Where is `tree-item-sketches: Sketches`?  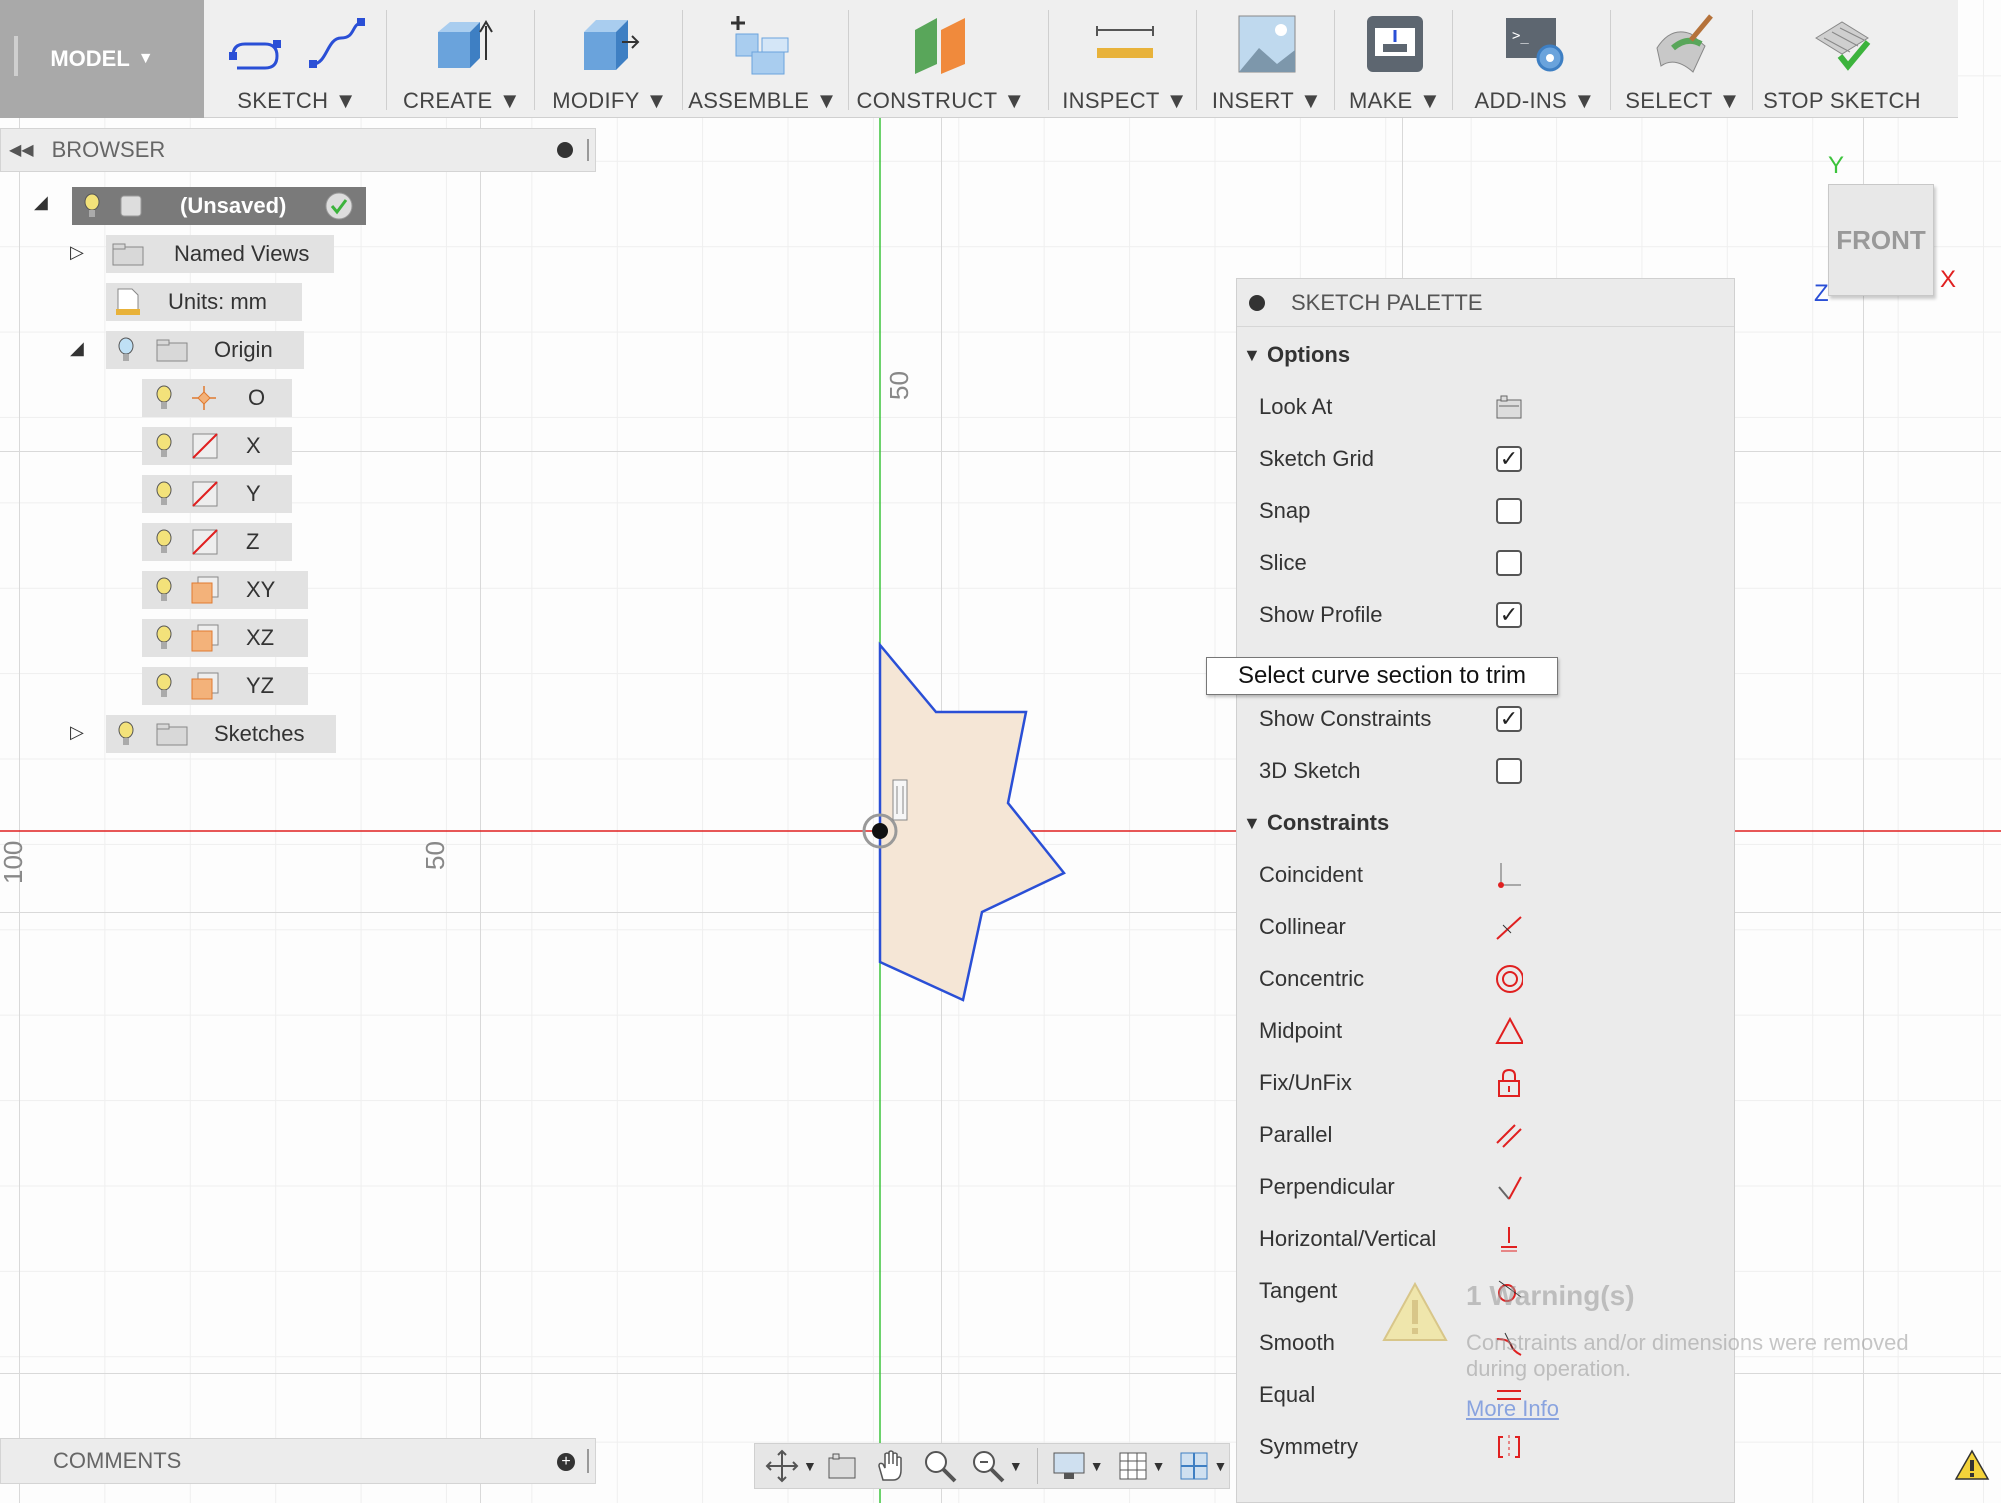 tree-item-sketches: Sketches is located at coordinates (221, 734).